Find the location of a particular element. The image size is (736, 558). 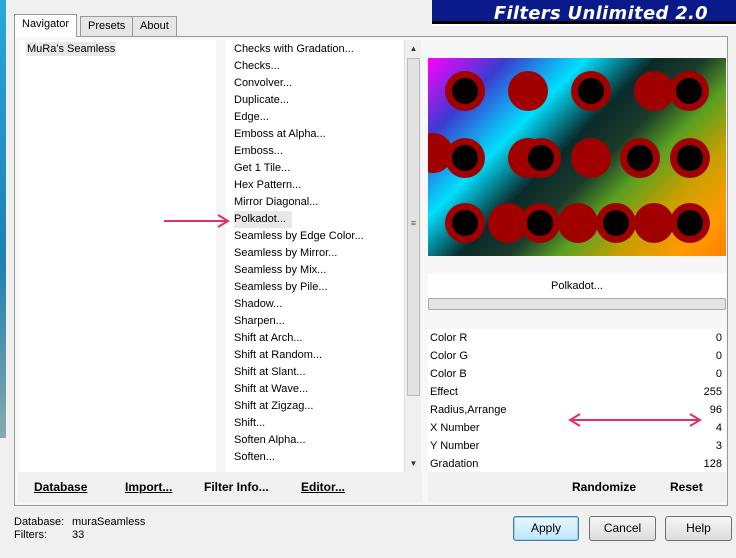

tab-presets: Presets is located at coordinates (107, 26).